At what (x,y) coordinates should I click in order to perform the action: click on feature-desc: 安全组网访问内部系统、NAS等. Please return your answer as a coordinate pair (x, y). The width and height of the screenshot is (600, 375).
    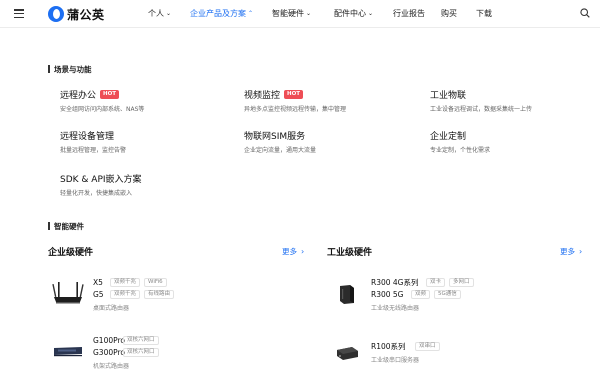
    Looking at the image, I should click on (102, 109).